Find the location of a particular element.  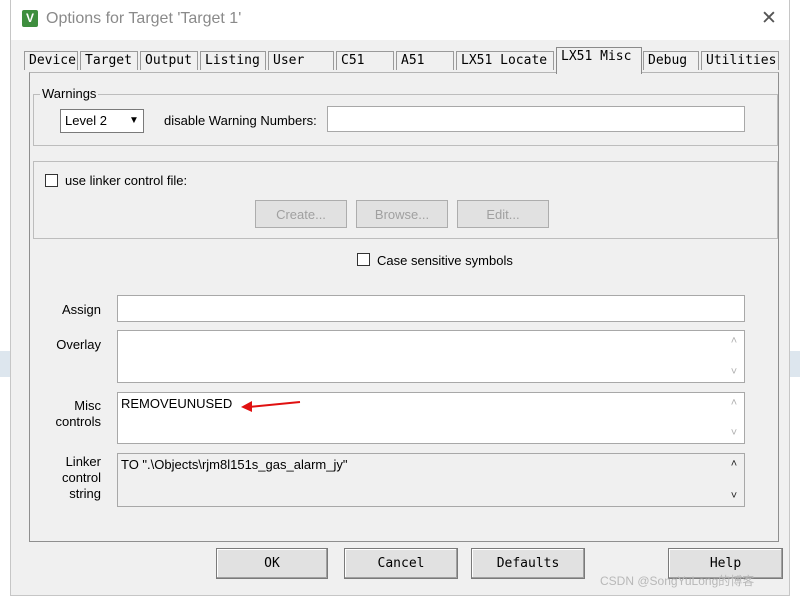

close-icon: ✕ is located at coordinates (769, 19).